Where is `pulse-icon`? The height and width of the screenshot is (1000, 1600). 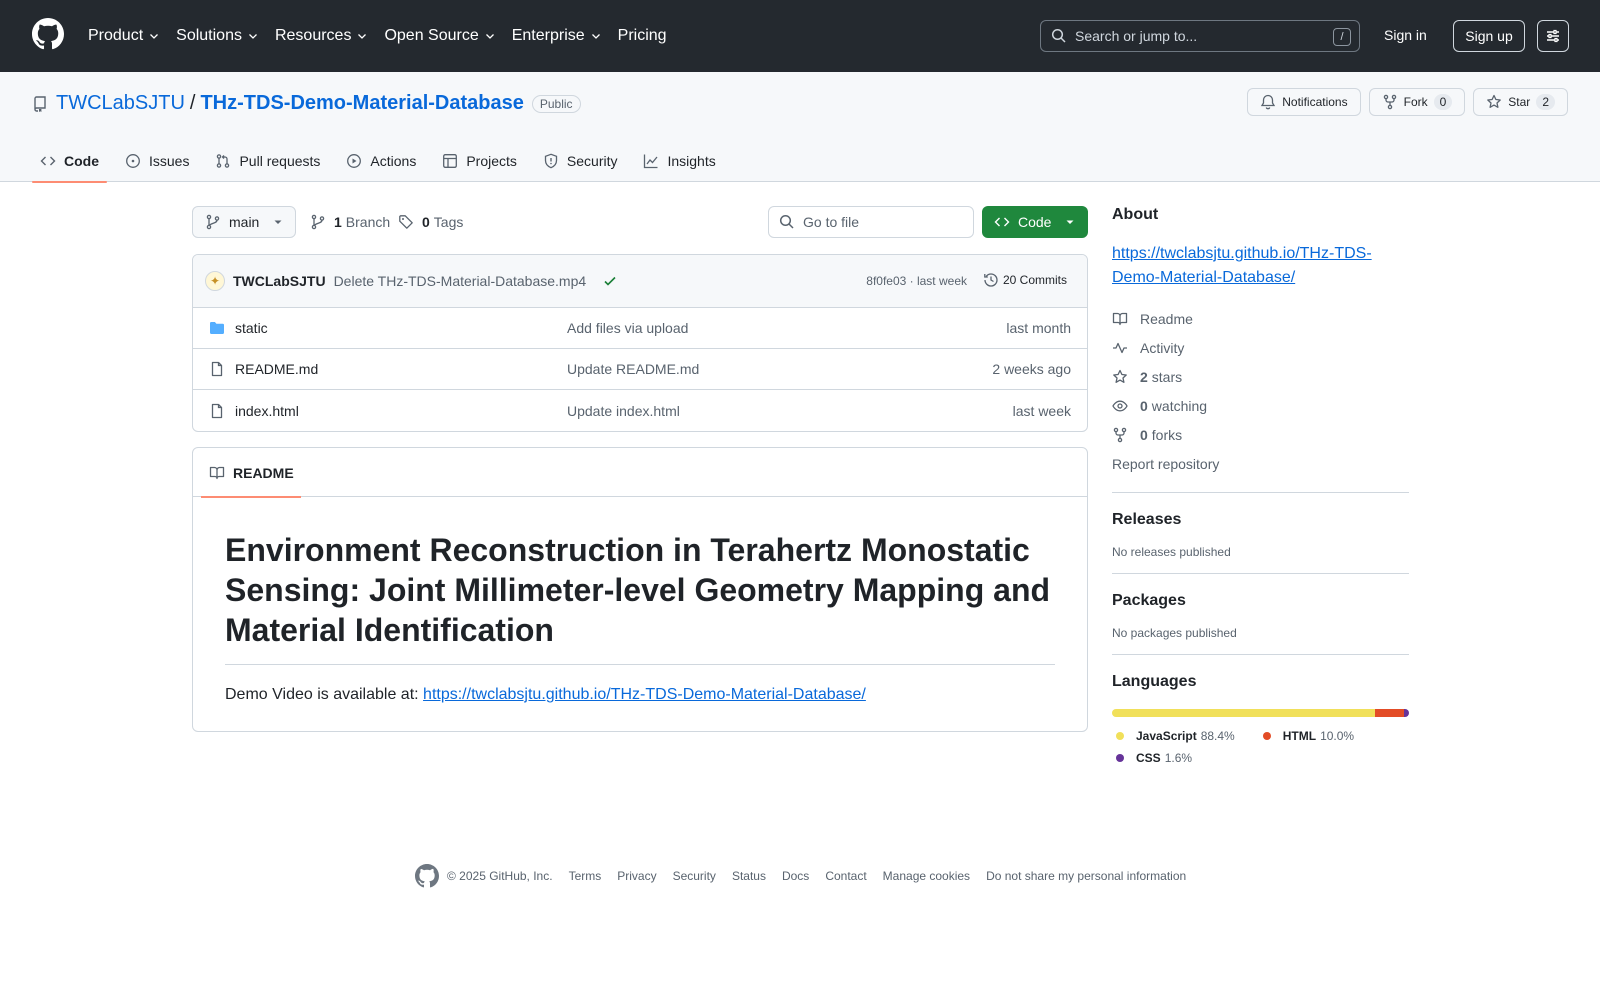 pulse-icon is located at coordinates (1120, 348).